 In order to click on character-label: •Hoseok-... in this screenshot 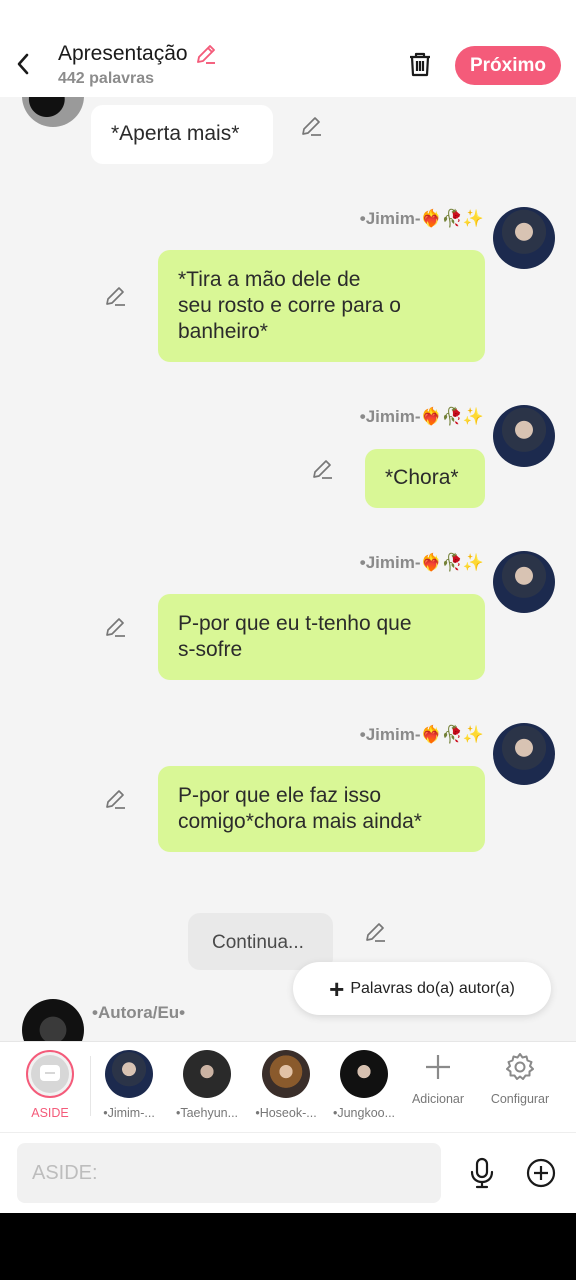, I will do `click(286, 1113)`.